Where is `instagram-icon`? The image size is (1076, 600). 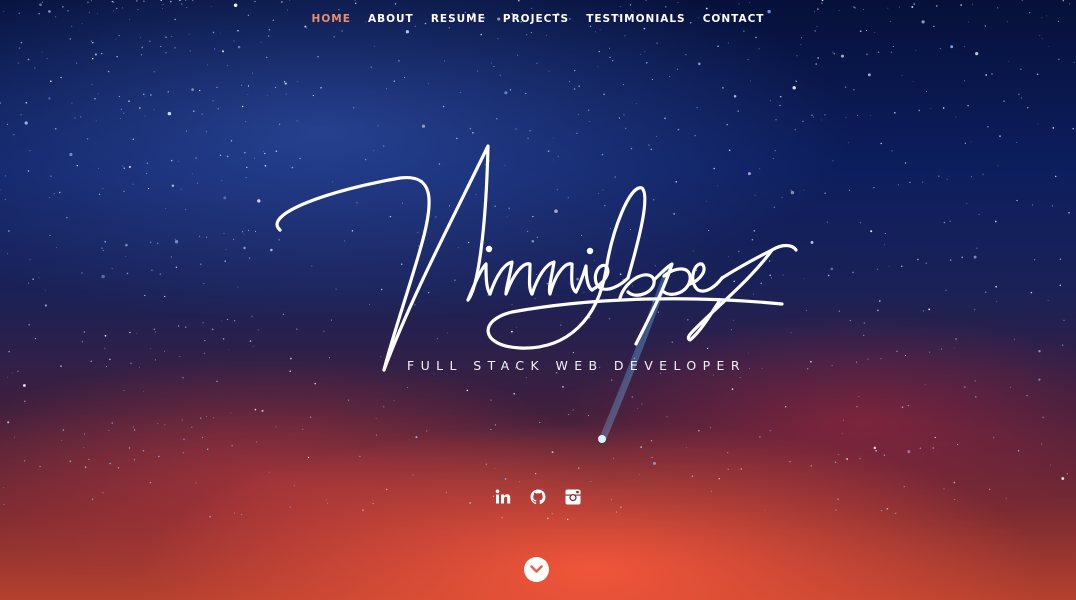 instagram-icon is located at coordinates (573, 497).